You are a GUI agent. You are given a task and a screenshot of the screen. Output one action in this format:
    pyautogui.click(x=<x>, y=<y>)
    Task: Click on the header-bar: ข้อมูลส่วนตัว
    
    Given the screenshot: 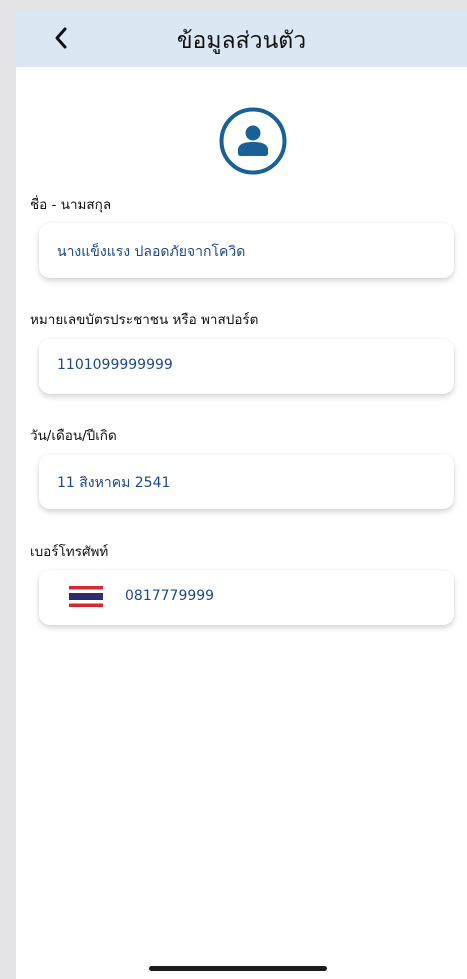 What is the action you would take?
    pyautogui.click(x=241, y=38)
    